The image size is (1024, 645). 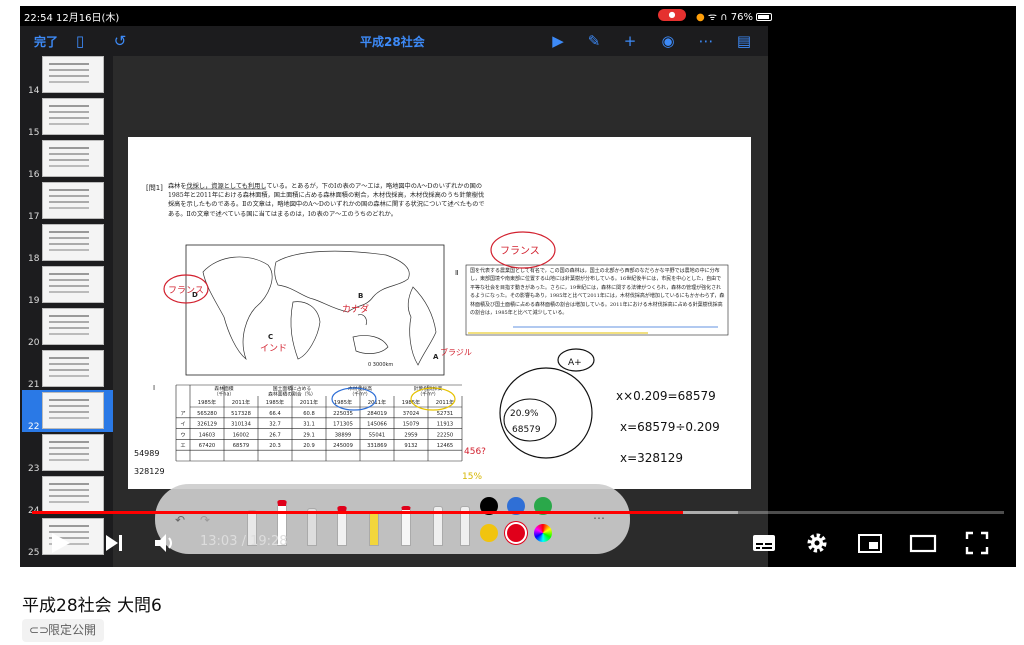 I want to click on note-eq3: x=328129, so click(x=651, y=458).